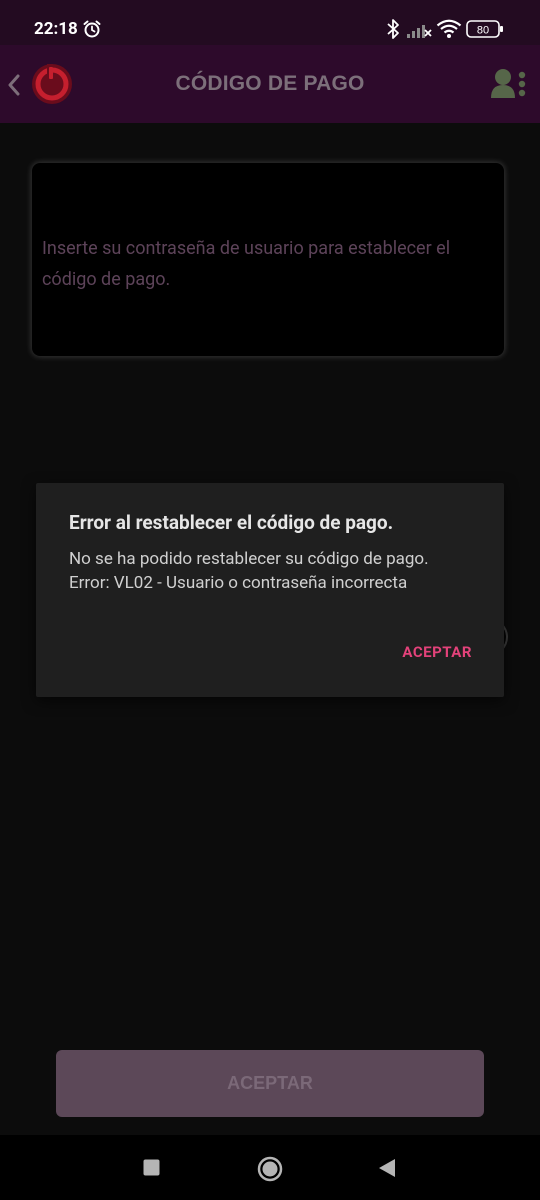 This screenshot has width=540, height=1200. I want to click on user-settings-icon, so click(510, 84).